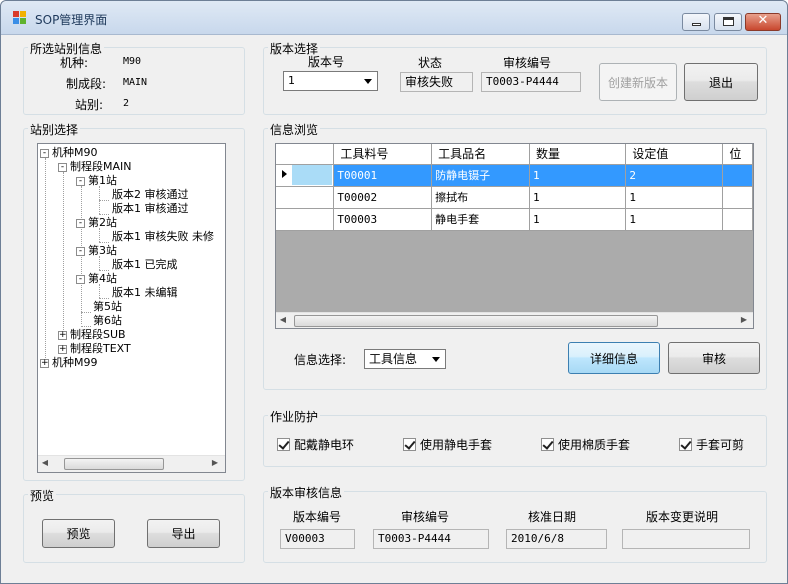 Image resolution: width=788 pixels, height=584 pixels. What do you see at coordinates (183, 533) in the screenshot?
I see `export-button: 导出` at bounding box center [183, 533].